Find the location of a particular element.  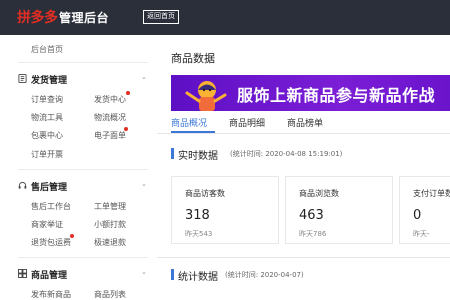

sidebar-item-small-payment: 小额打款 is located at coordinates (110, 224).